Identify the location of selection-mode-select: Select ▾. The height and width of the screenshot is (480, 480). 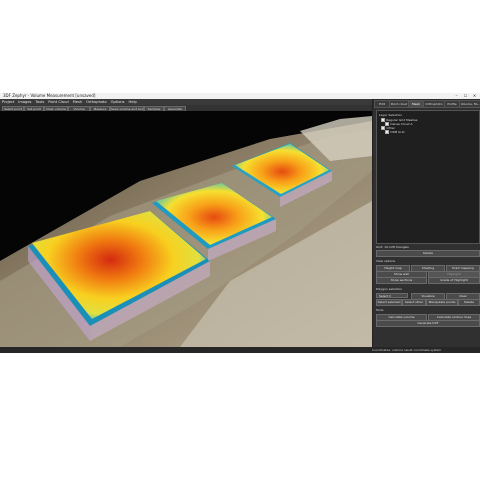
(392, 295).